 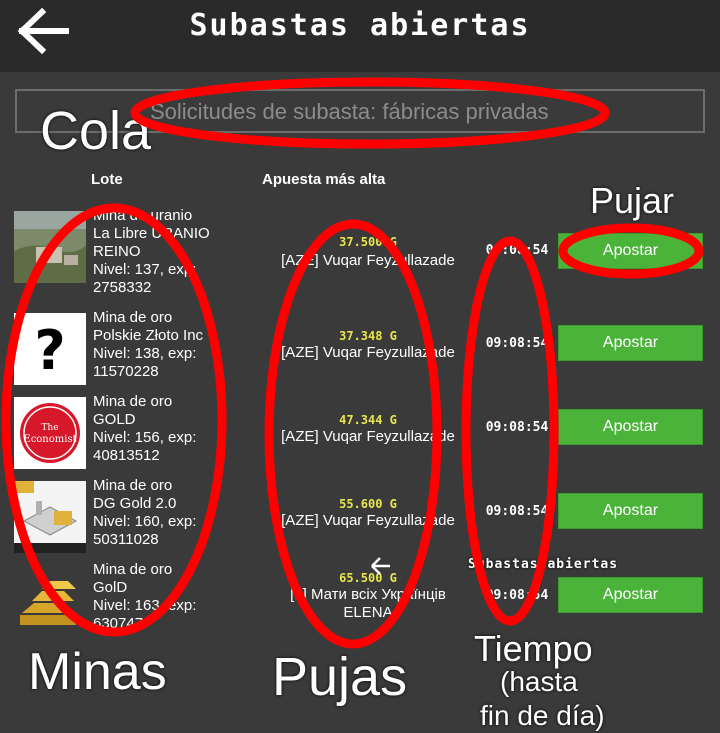 I want to click on svg-text: The, so click(x=49, y=428).